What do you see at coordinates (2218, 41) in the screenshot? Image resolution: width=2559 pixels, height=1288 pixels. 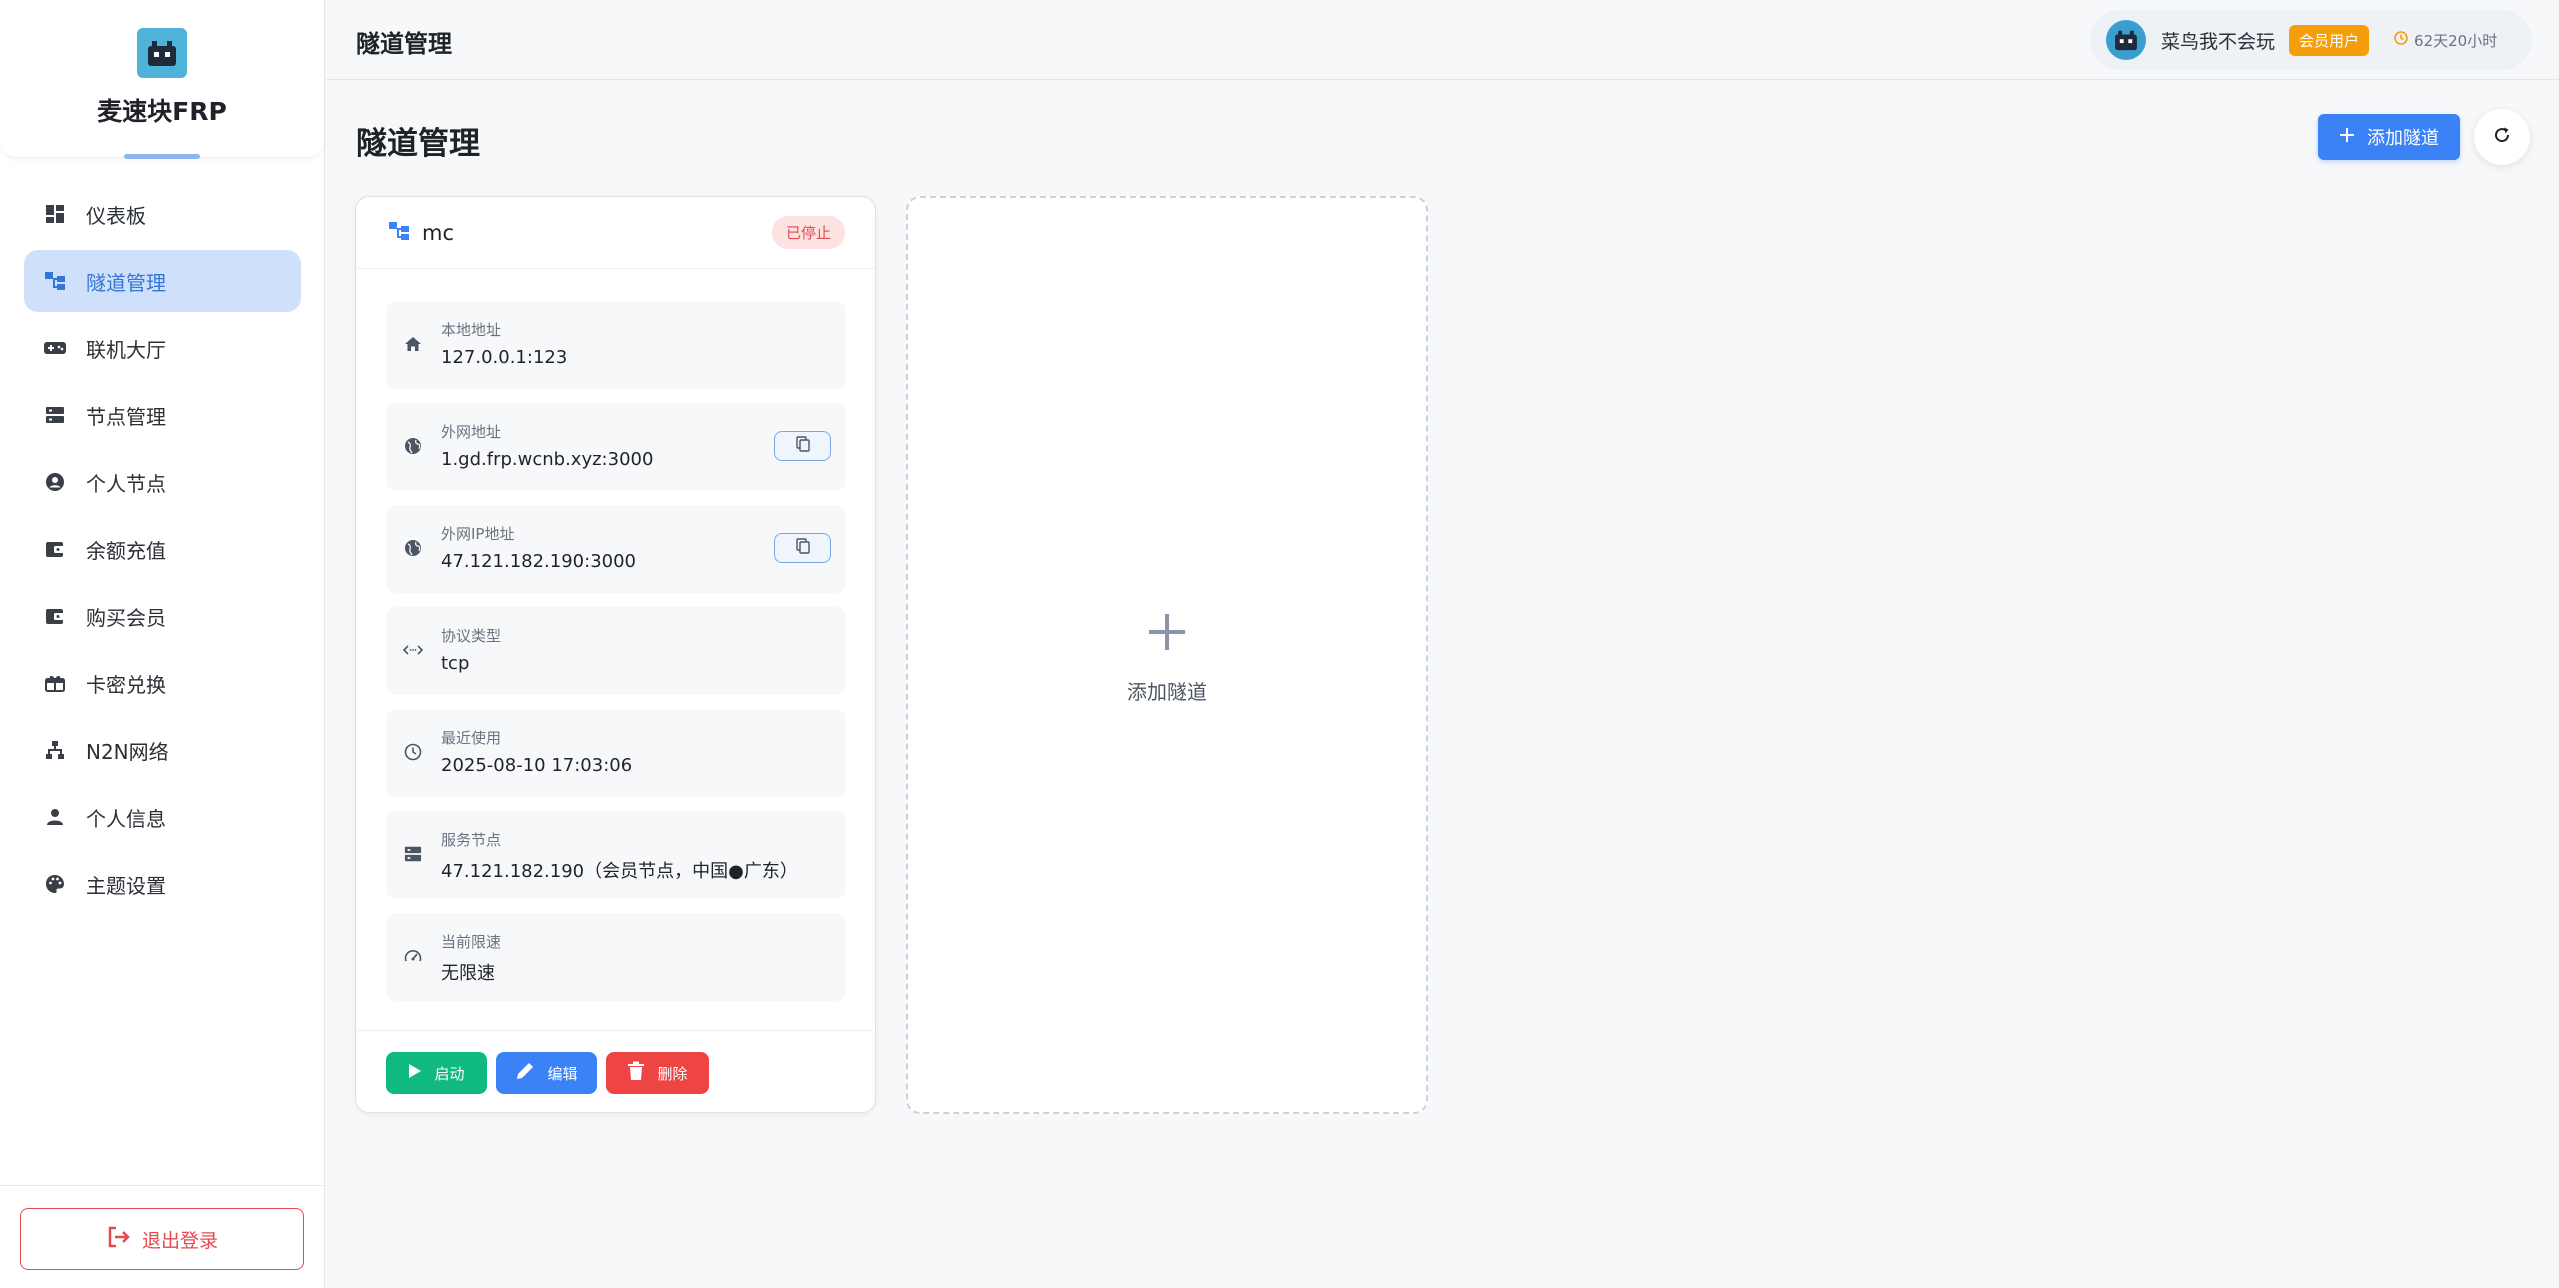 I see `user-name: 菜鸟我不会玩` at bounding box center [2218, 41].